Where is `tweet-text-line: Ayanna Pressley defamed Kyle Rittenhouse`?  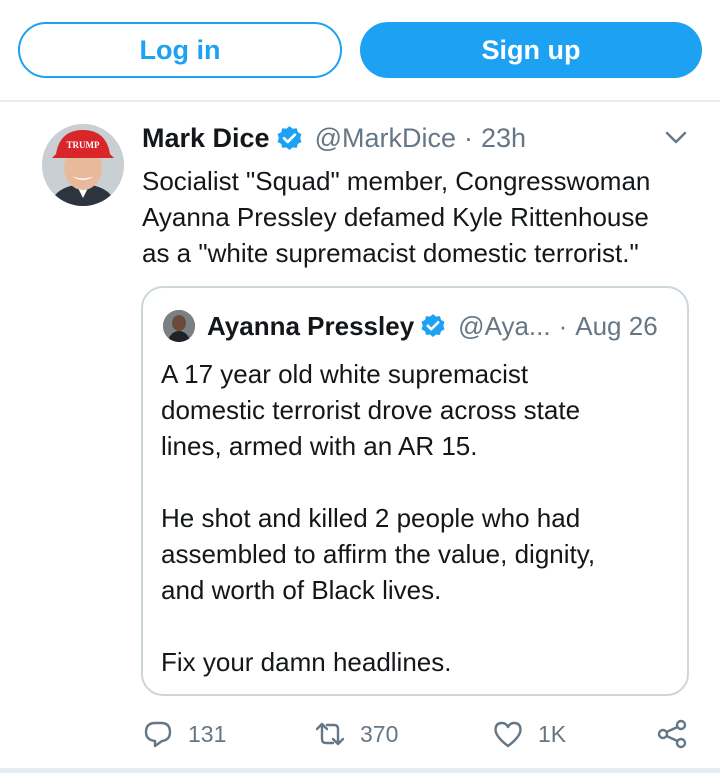
tweet-text-line: Ayanna Pressley defamed Kyle Rittenhouse is located at coordinates (395, 217).